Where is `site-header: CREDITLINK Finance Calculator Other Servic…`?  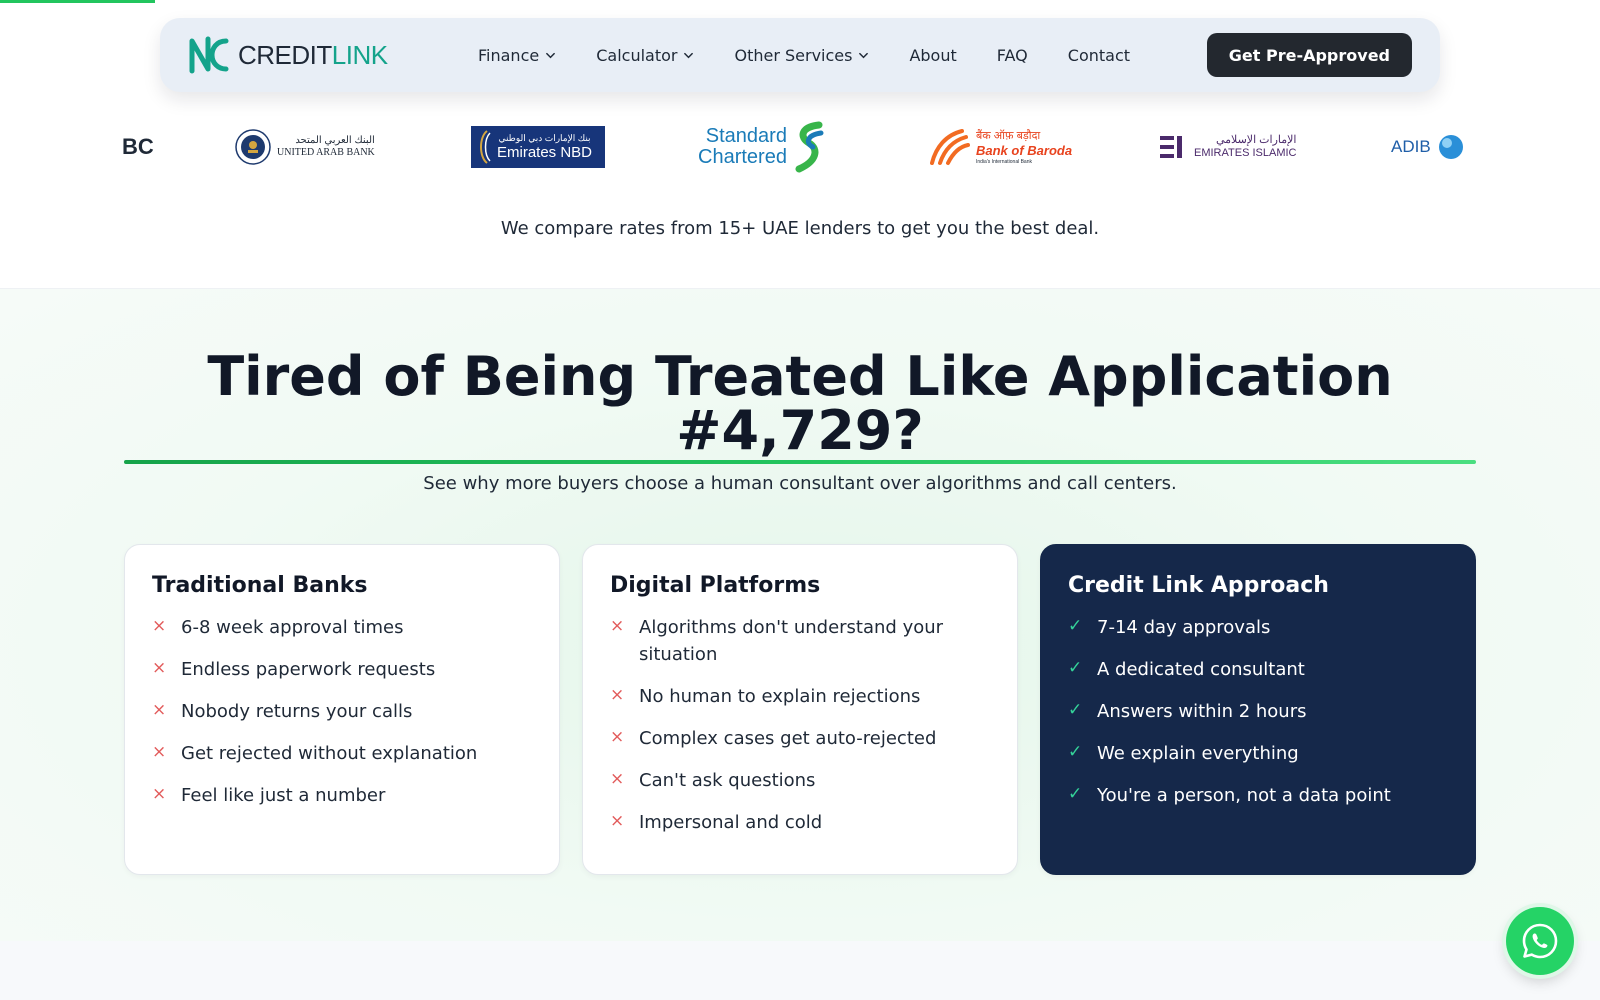
site-header: CREDITLINK Finance Calculator Other Servic… is located at coordinates (800, 55).